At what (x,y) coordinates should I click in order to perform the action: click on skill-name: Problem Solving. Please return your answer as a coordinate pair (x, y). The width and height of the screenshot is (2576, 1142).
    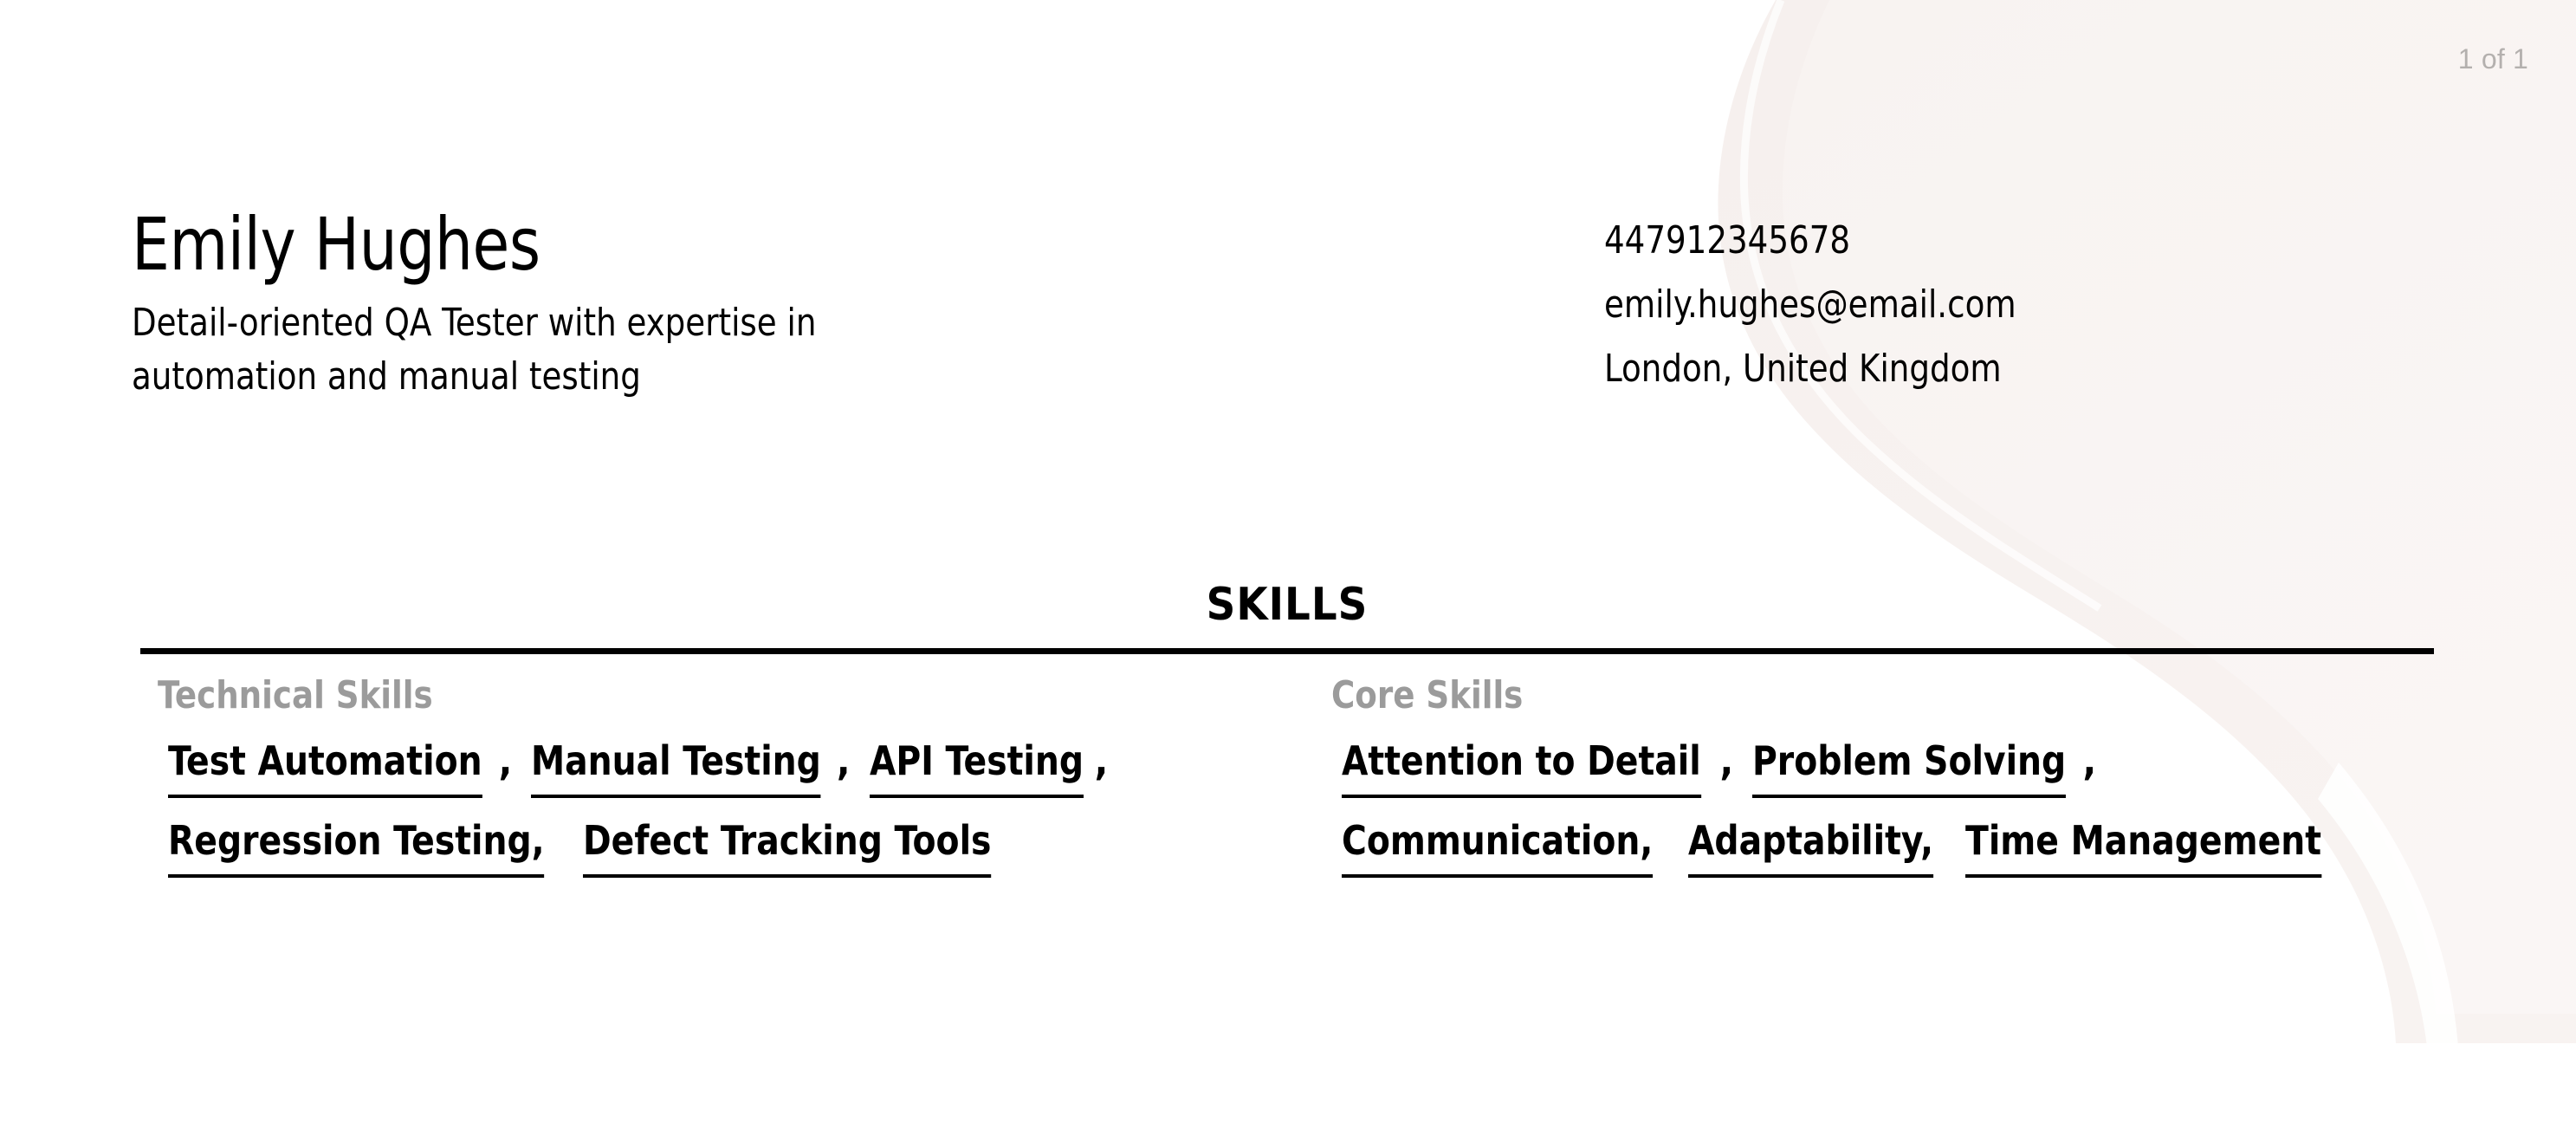
    Looking at the image, I should click on (1909, 769).